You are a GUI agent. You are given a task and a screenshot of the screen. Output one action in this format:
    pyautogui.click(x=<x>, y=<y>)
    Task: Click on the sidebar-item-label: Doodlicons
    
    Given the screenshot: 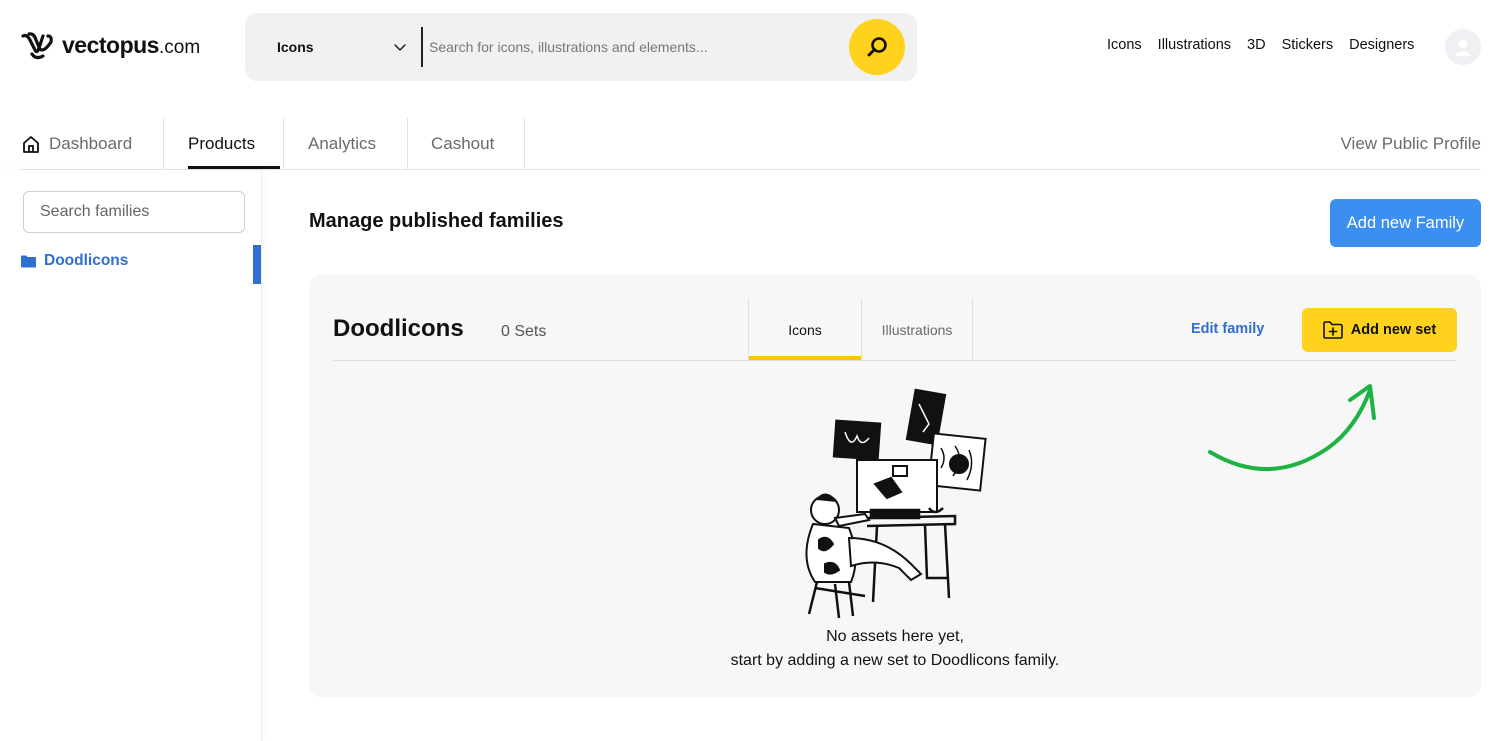 What is the action you would take?
    pyautogui.click(x=86, y=260)
    